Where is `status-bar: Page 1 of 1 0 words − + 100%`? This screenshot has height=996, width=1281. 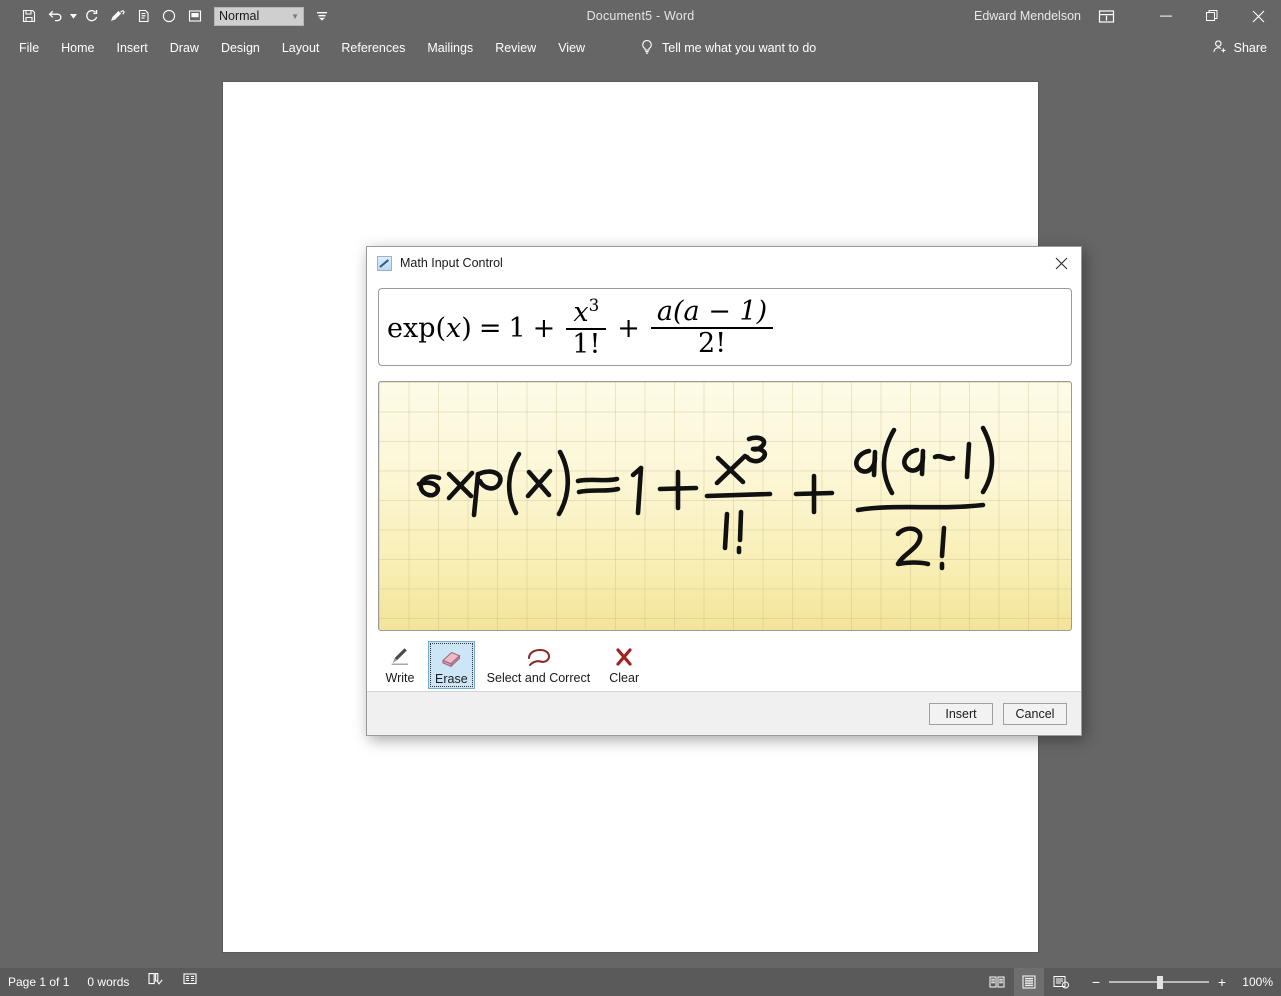
status-bar: Page 1 of 1 0 words − + 100% is located at coordinates (640, 982).